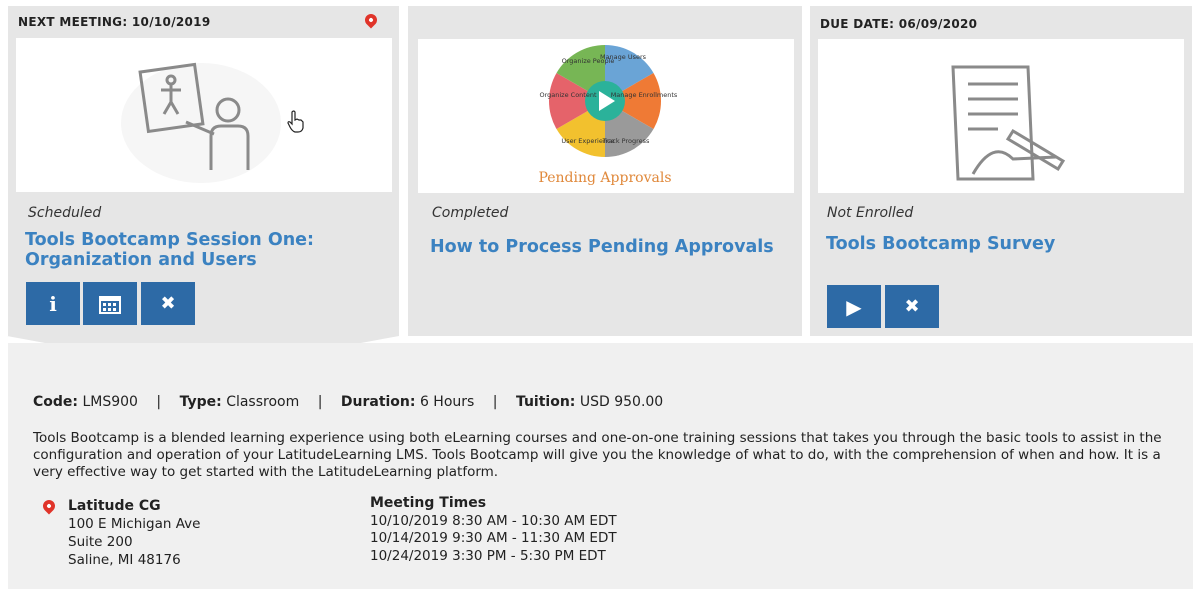  What do you see at coordinates (587, 141) in the screenshot?
I see `wheel-label: User Experience` at bounding box center [587, 141].